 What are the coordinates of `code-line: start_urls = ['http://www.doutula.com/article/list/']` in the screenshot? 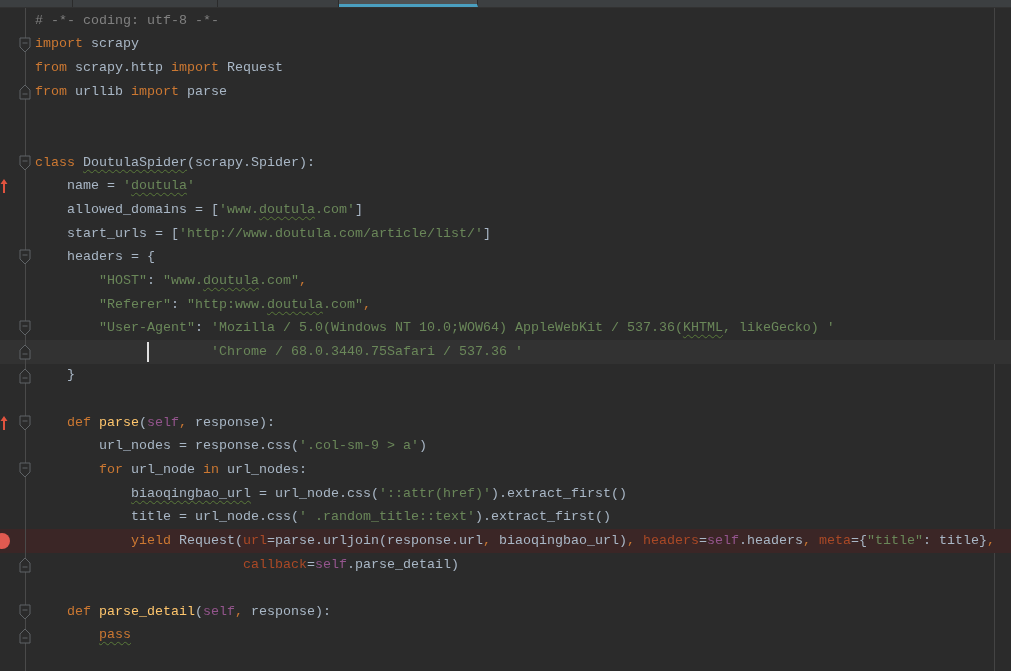 It's located at (278, 233).